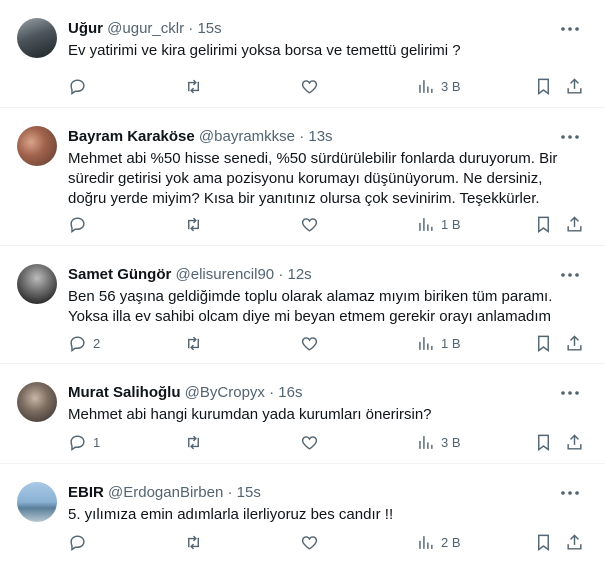  Describe the element at coordinates (119, 274) in the screenshot. I see `author-name: Samet Güngör` at that location.